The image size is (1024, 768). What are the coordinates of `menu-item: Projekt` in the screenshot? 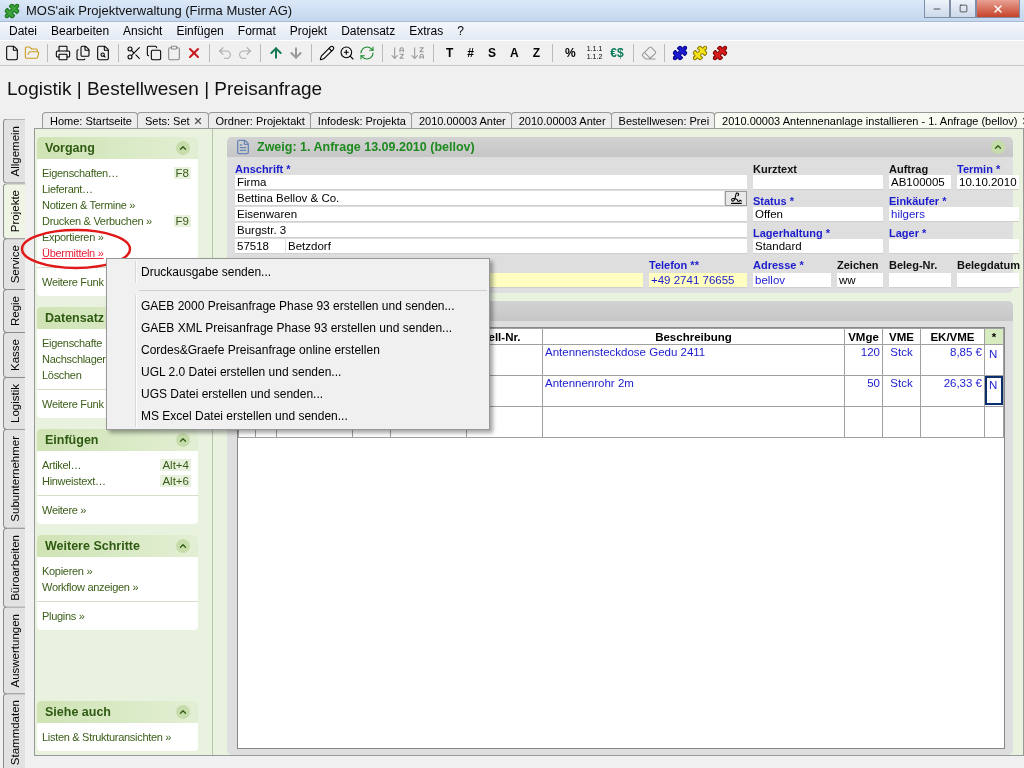 It's located at (308, 31).